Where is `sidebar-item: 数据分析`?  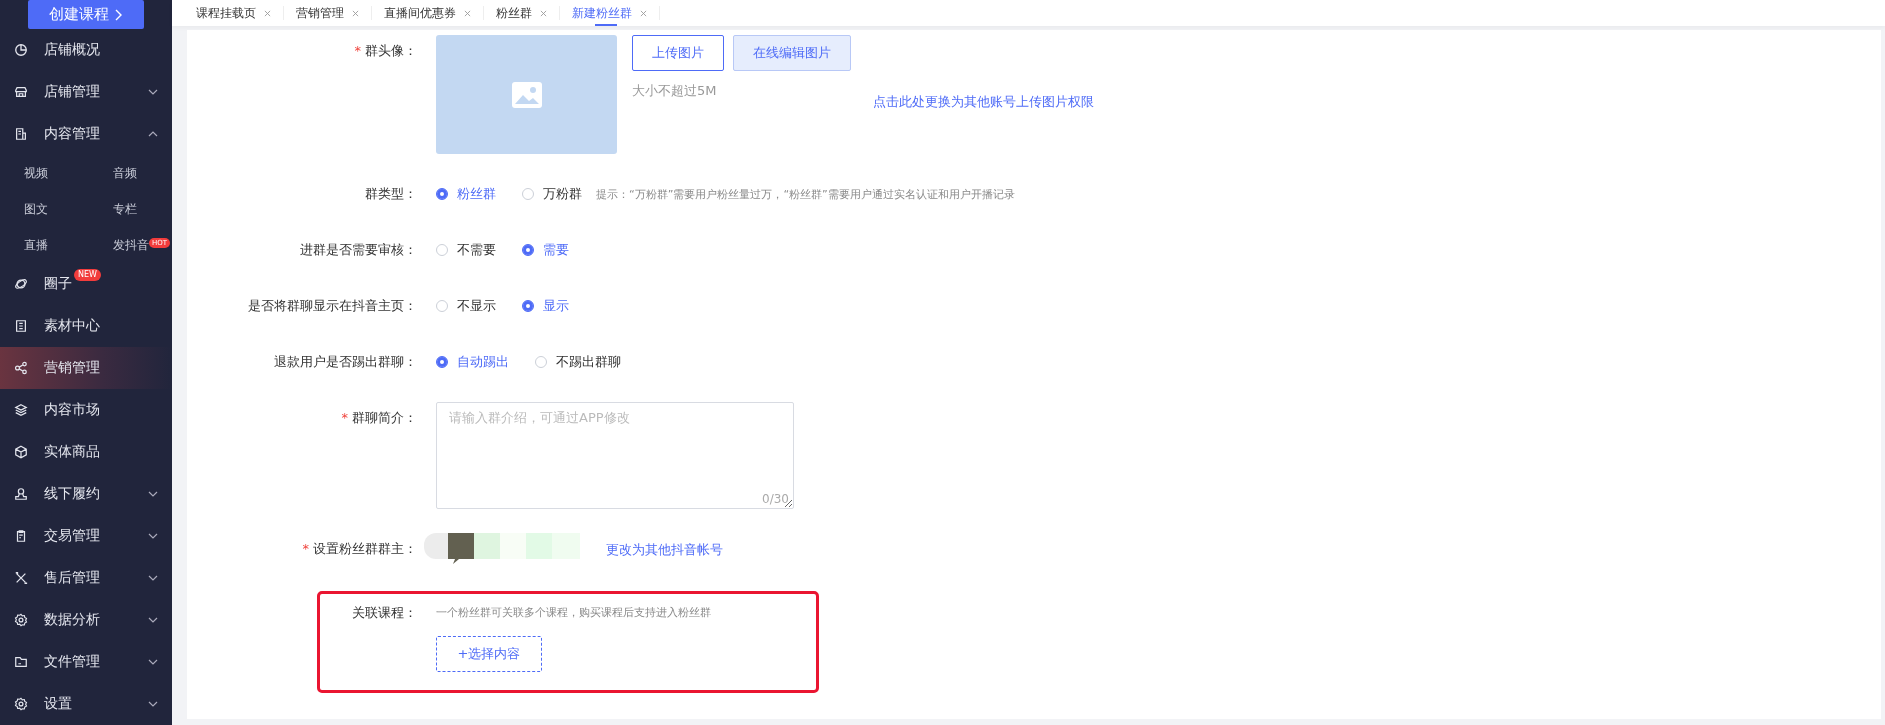
sidebar-item: 数据分析 is located at coordinates (86, 620).